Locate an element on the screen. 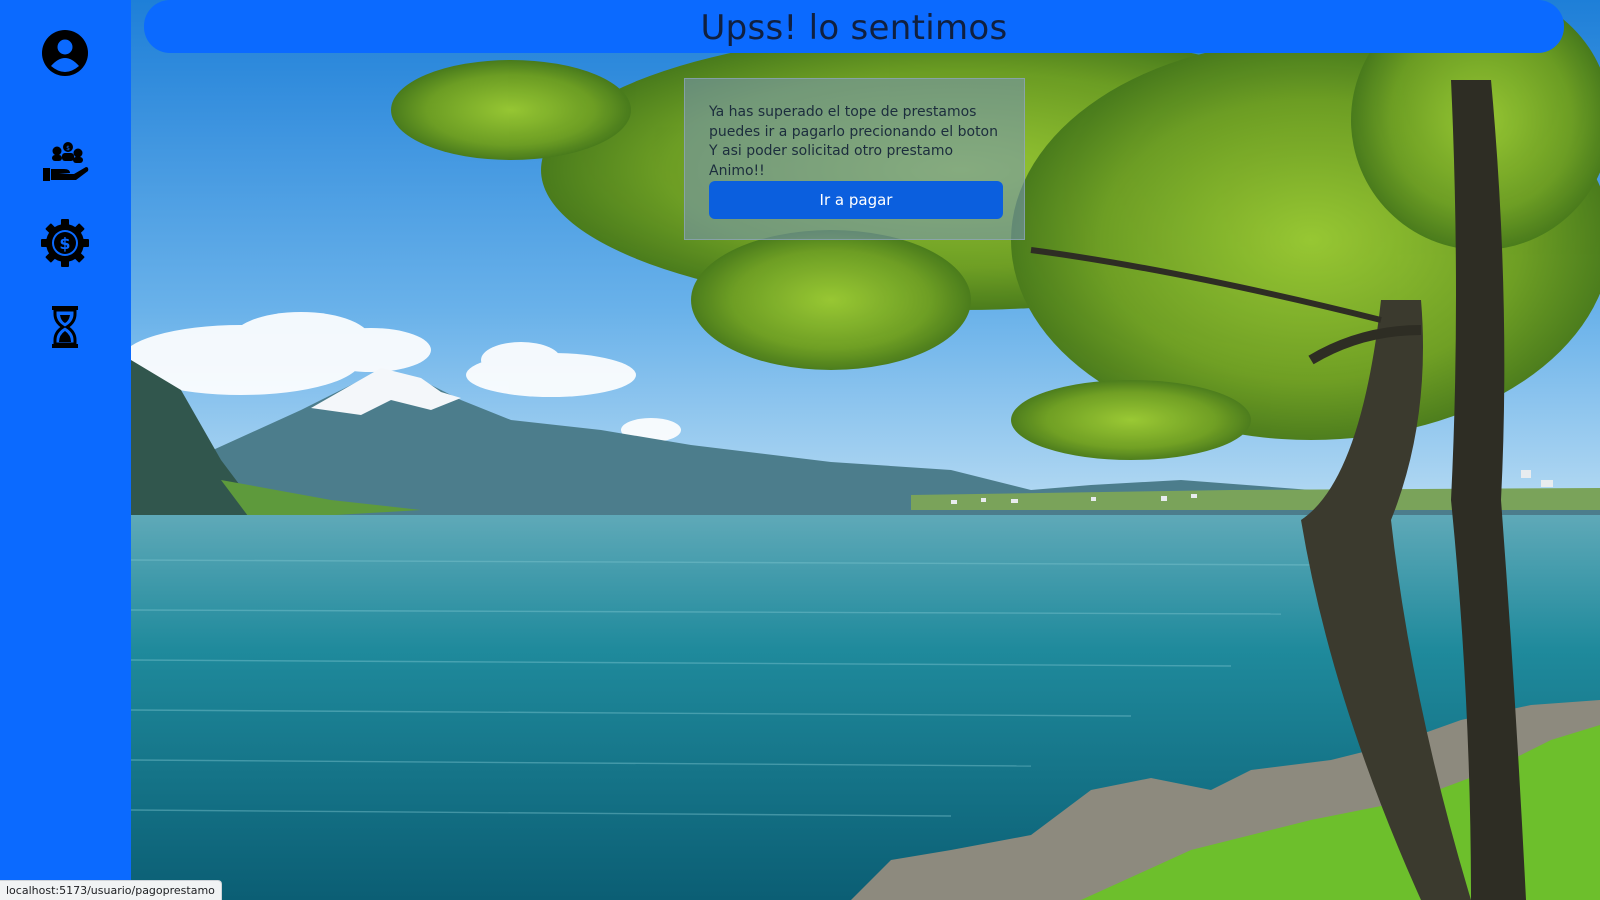 The width and height of the screenshot is (1600, 900). message-line: puedes ir a pagarlo precionando el boton is located at coordinates (853, 131).